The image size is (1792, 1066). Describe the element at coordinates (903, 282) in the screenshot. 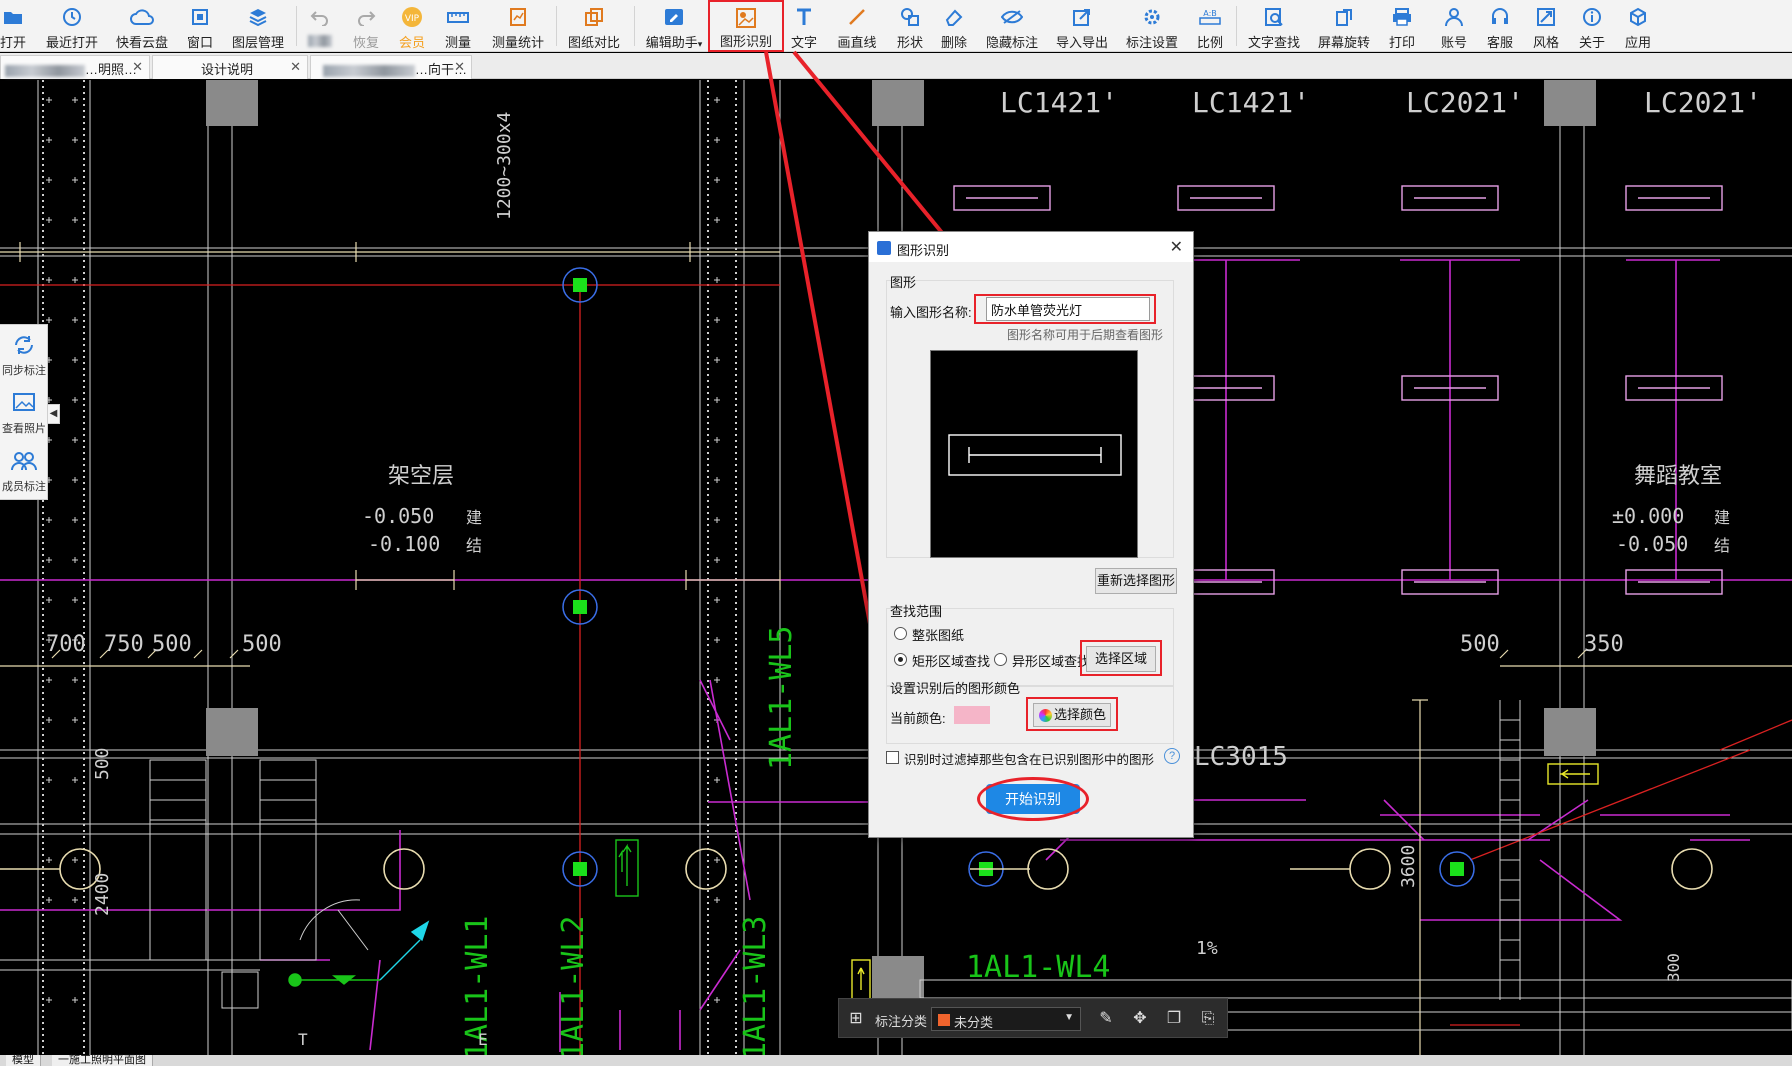

I see `shape-group-title: 图形` at that location.